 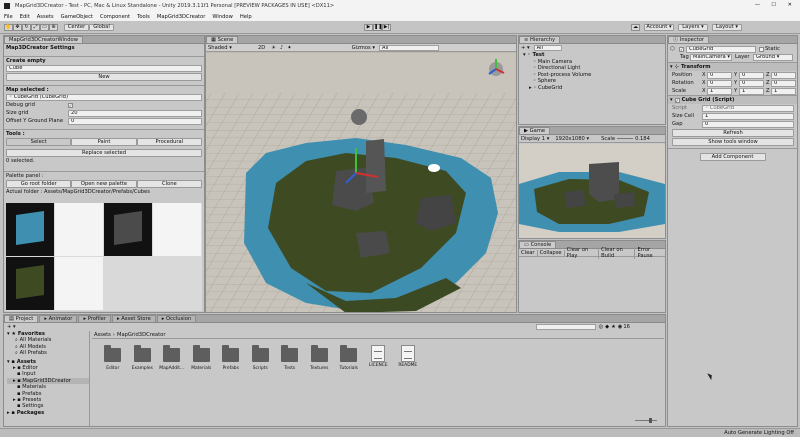 I want to click on favorite-all-prefabs: ⌕ All Prefabs, so click(x=48, y=353).